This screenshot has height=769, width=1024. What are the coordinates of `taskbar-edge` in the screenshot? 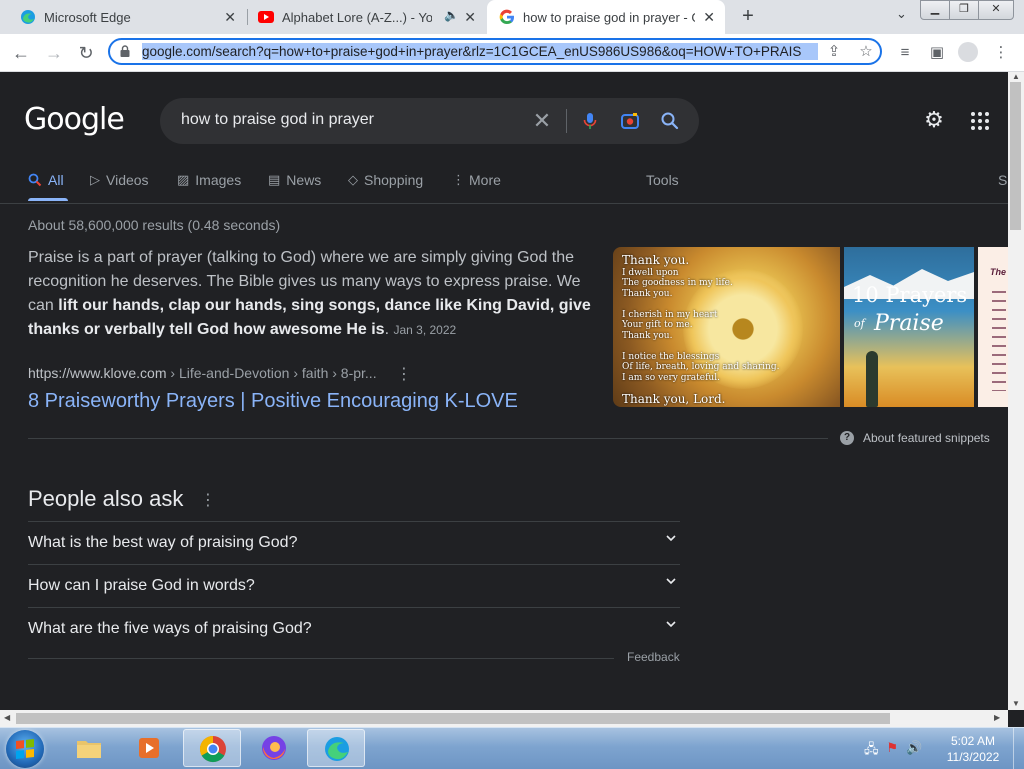 It's located at (336, 748).